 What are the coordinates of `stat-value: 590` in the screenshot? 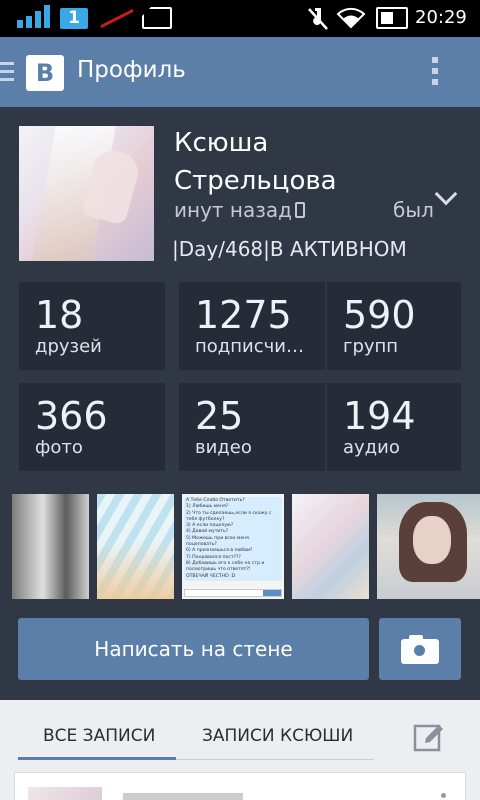 It's located at (379, 315).